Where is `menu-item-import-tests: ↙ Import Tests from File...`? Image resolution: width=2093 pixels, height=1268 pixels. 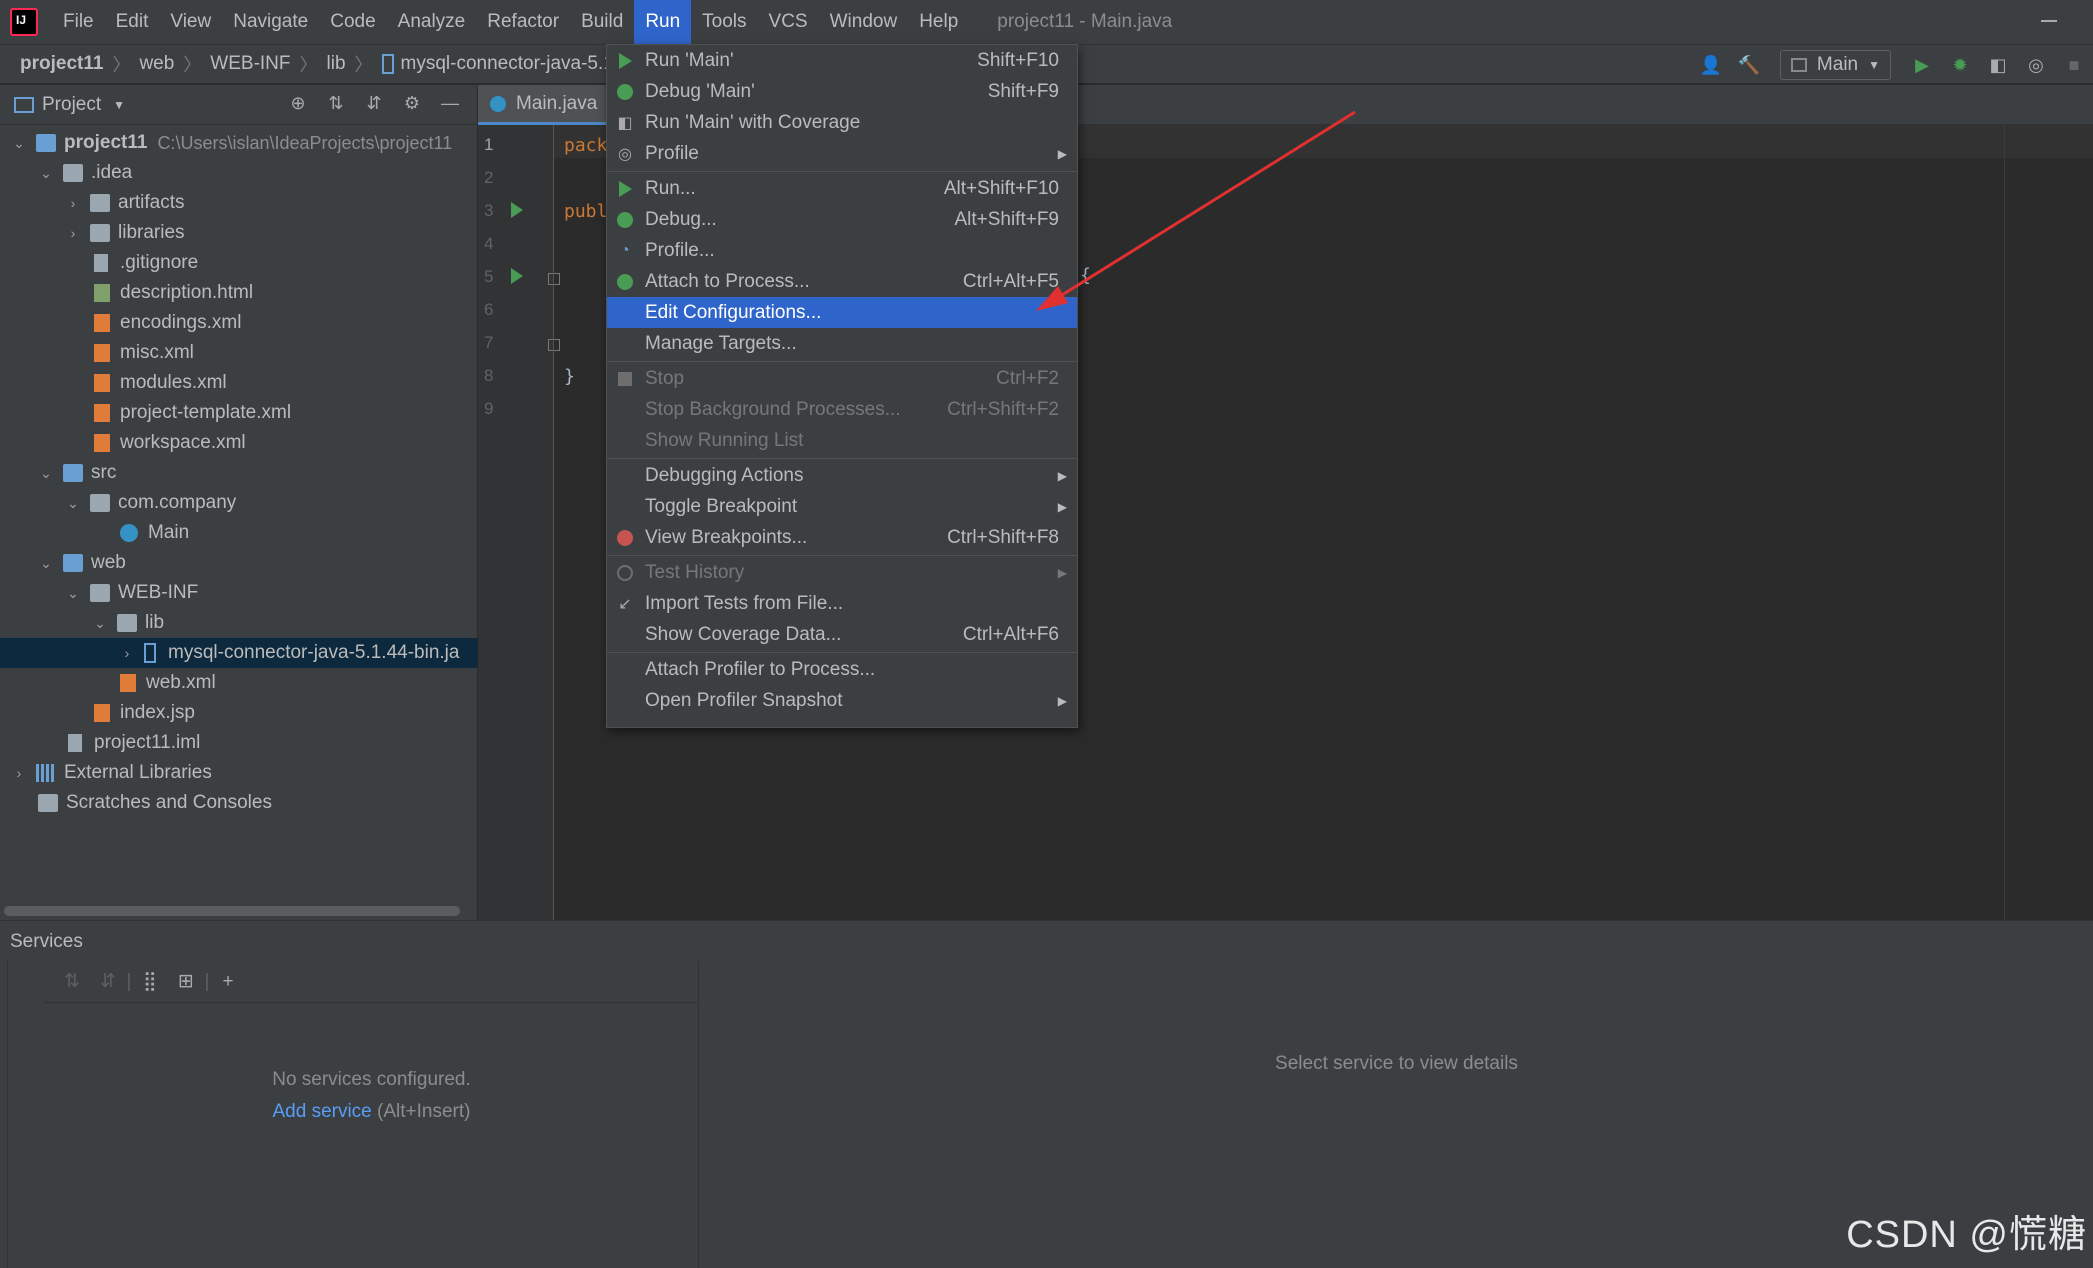
menu-item-import-tests: ↙ Import Tests from File... is located at coordinates (842, 603).